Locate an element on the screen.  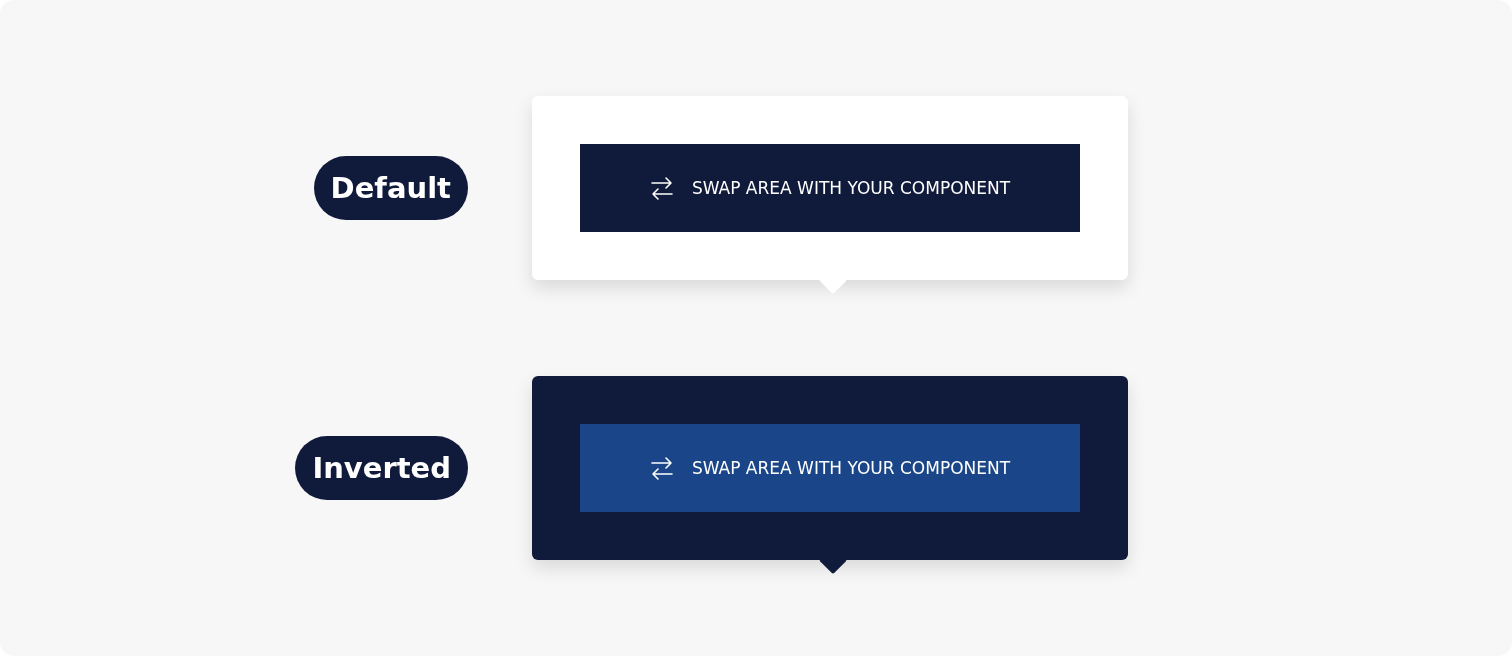
variant-label: Default is located at coordinates (390, 188).